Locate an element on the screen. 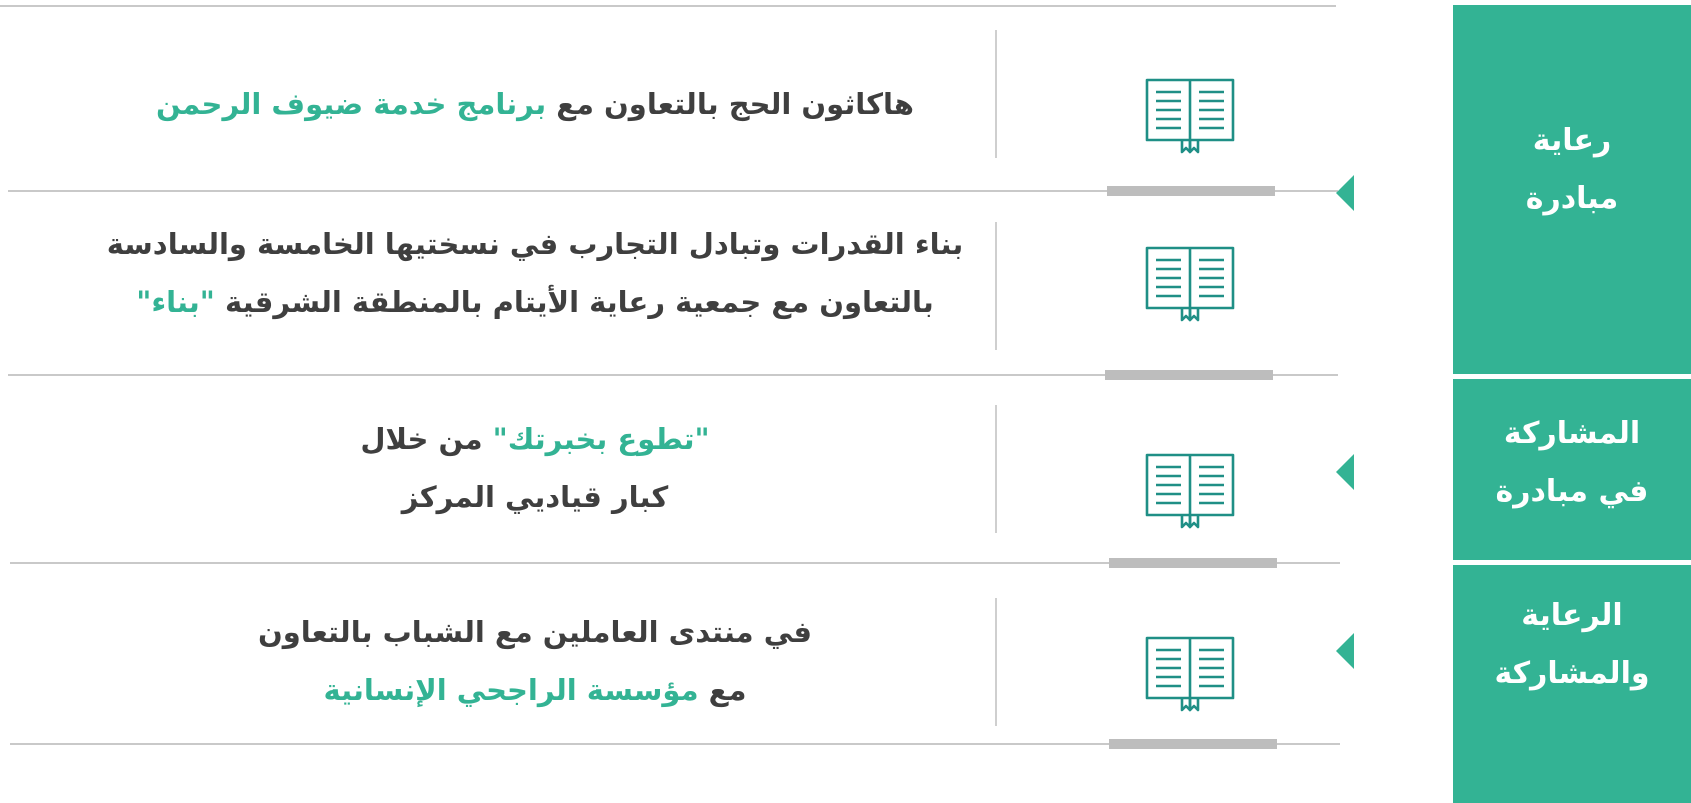 The height and width of the screenshot is (803, 1691). category-label-line: الرعاية is located at coordinates (1572, 615).